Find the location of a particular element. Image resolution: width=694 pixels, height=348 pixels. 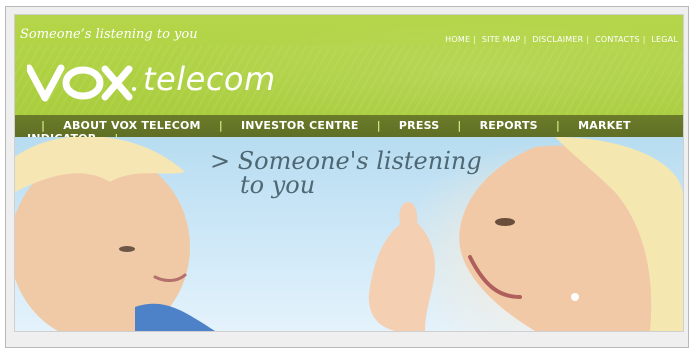

legal-link: LEGAL is located at coordinates (664, 39).